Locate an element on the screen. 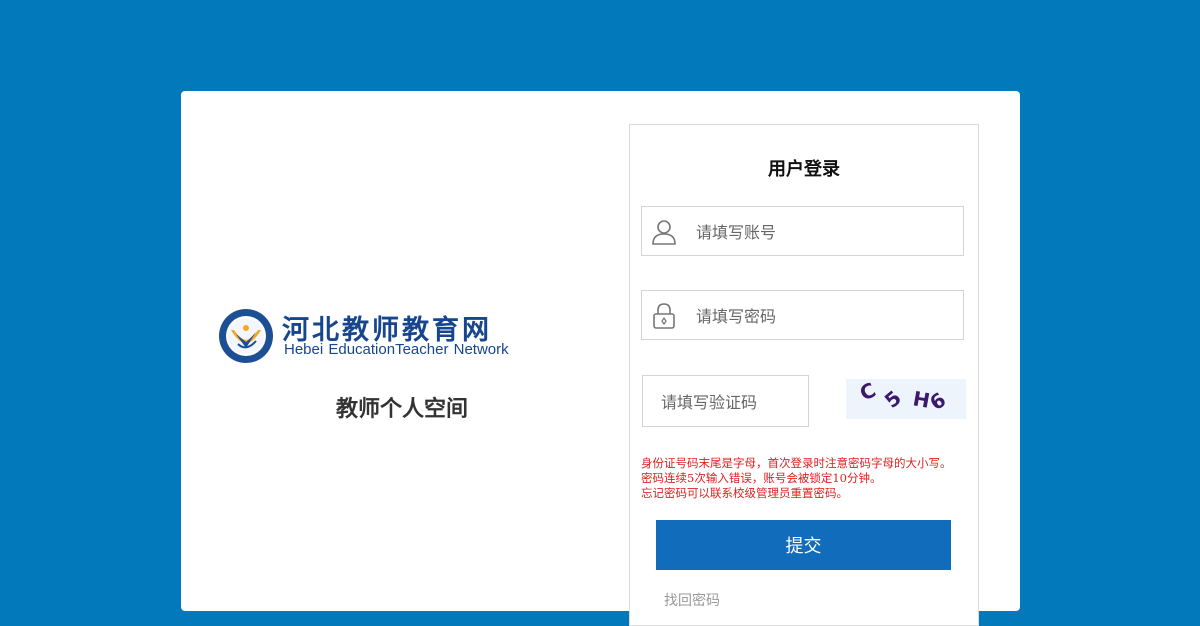  captcha-image: C 5 H6 is located at coordinates (906, 399).